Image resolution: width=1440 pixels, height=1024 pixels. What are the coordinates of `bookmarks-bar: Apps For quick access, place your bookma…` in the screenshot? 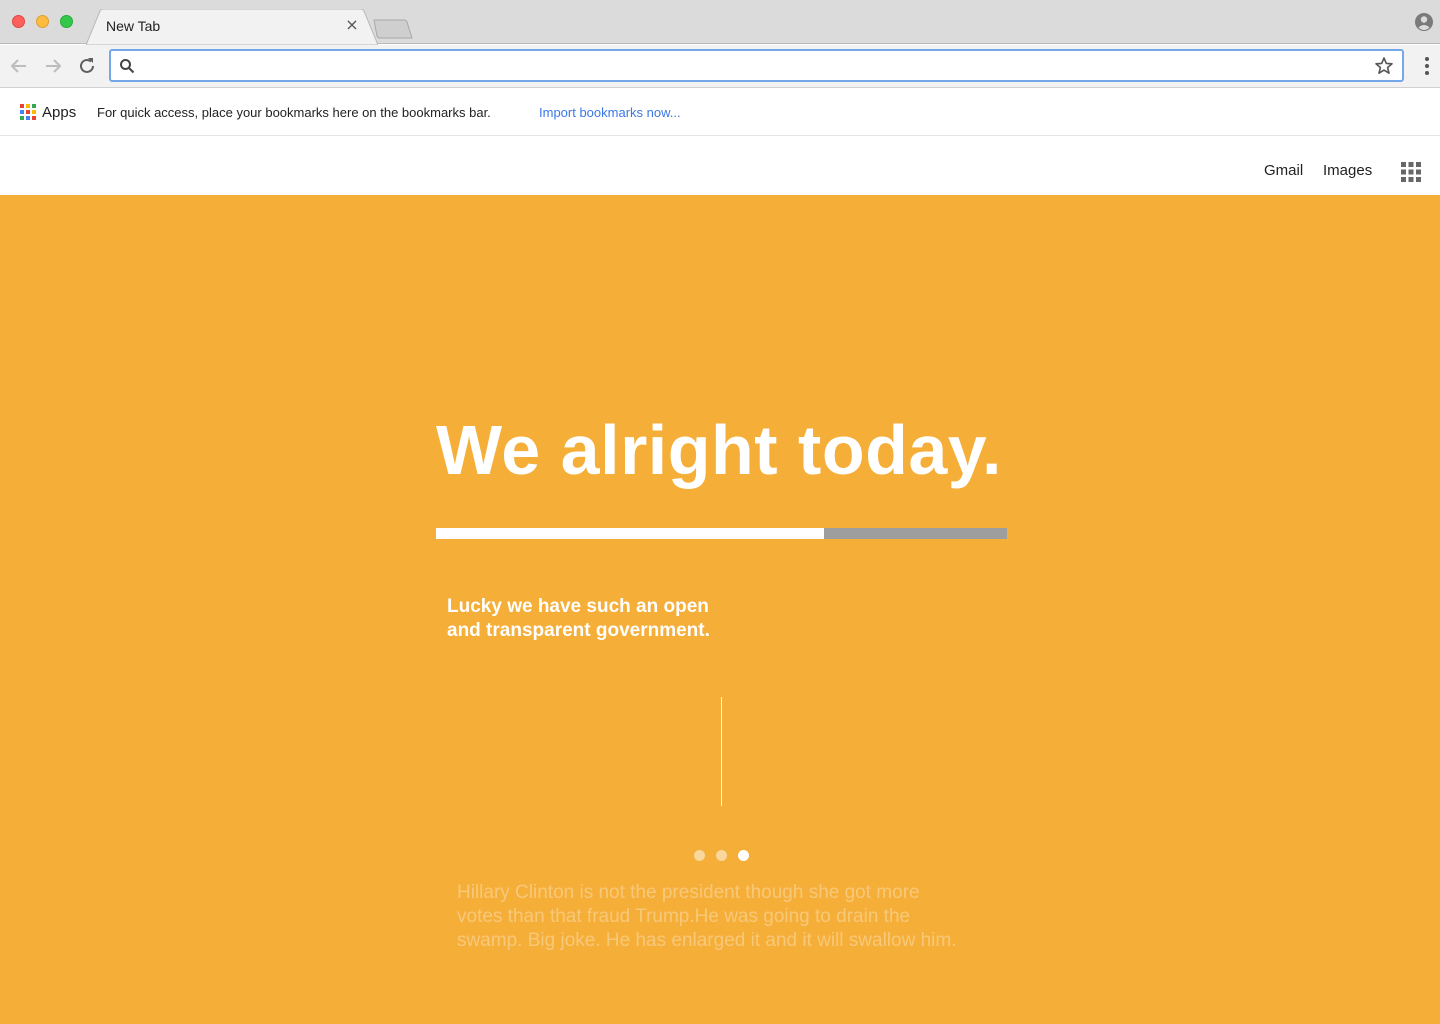 It's located at (720, 112).